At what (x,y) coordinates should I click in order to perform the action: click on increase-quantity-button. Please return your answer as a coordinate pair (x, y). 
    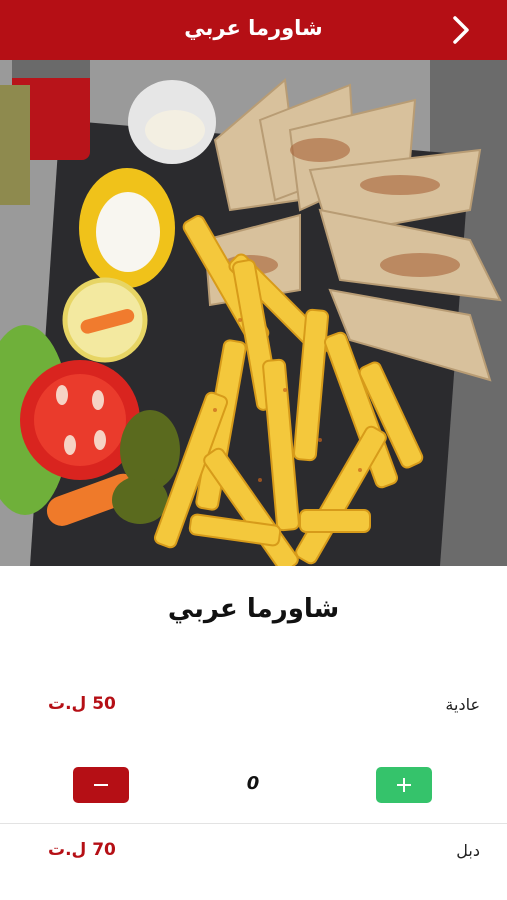
    Looking at the image, I should click on (404, 785).